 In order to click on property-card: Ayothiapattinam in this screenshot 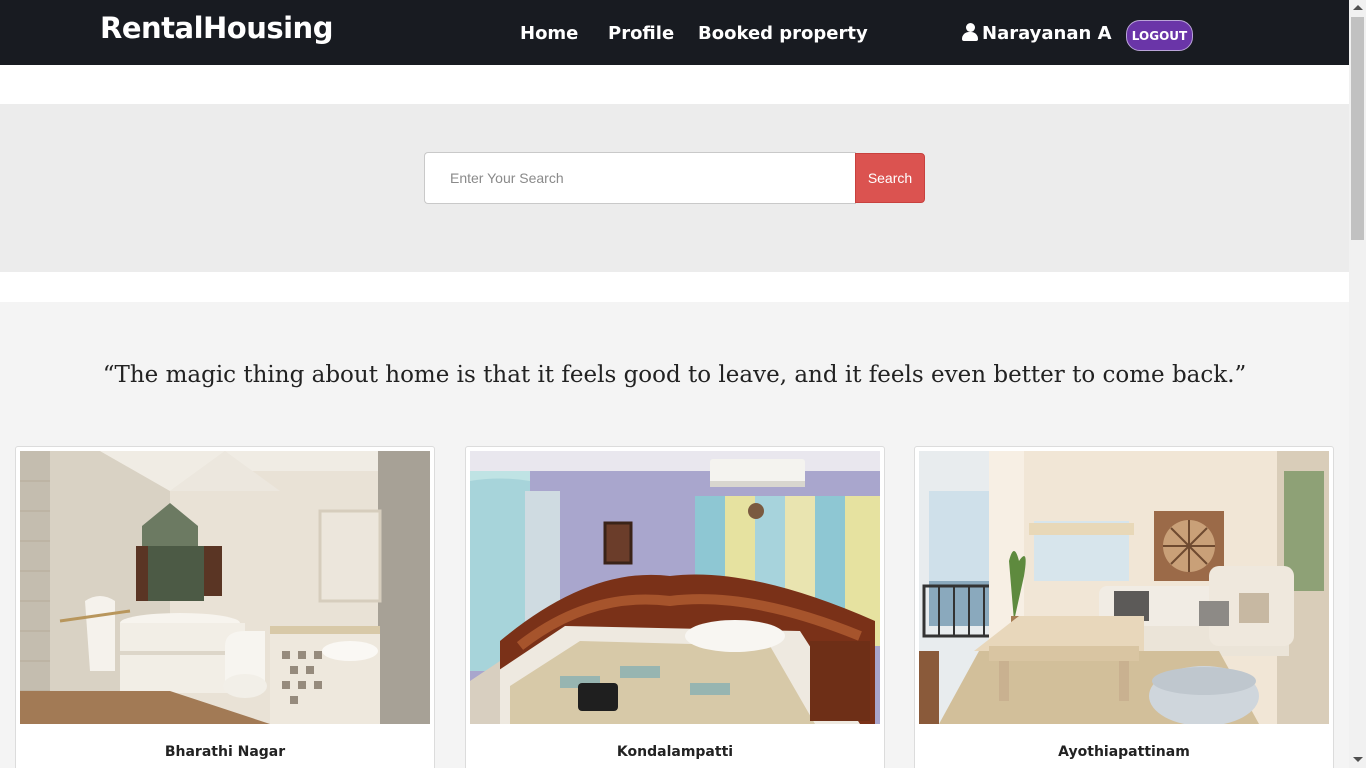, I will do `click(1124, 607)`.